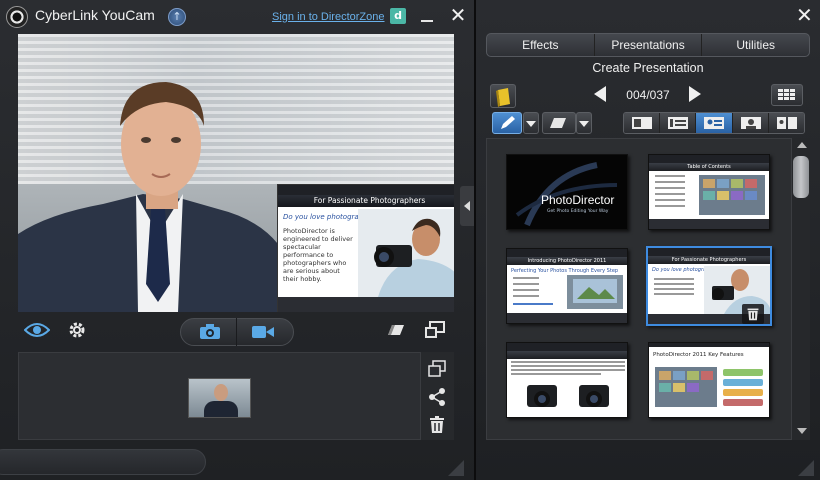 The width and height of the screenshot is (820, 480). I want to click on collapse-panel-handle, so click(467, 206).